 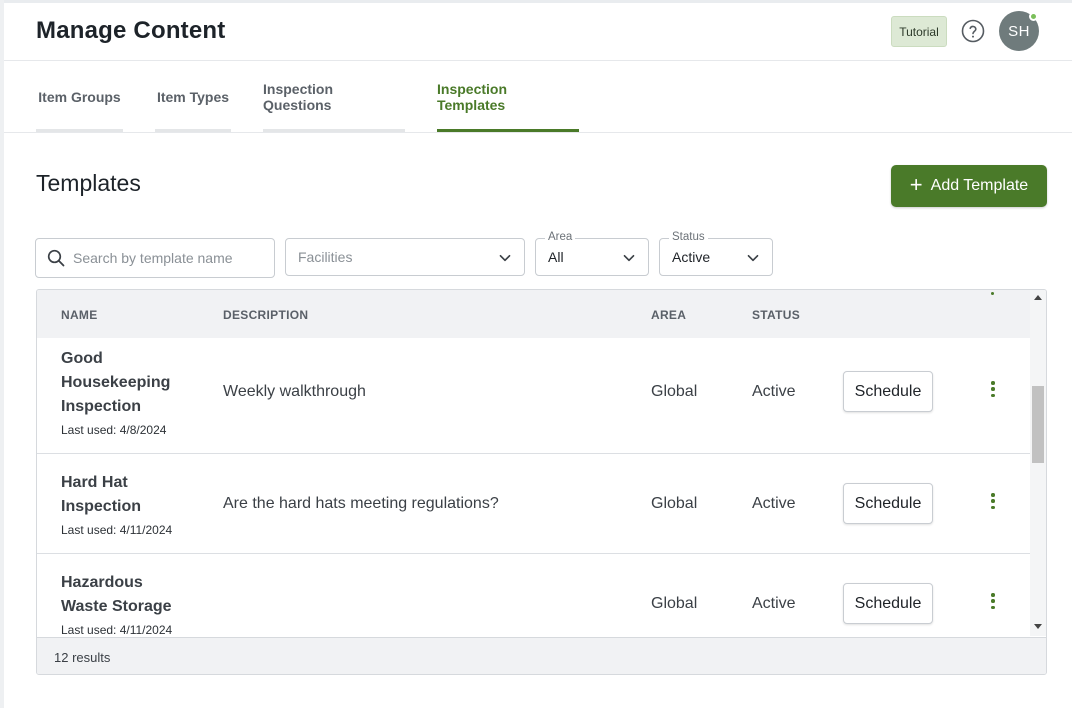 What do you see at coordinates (979, 185) in the screenshot?
I see `add-template-label: Add Template` at bounding box center [979, 185].